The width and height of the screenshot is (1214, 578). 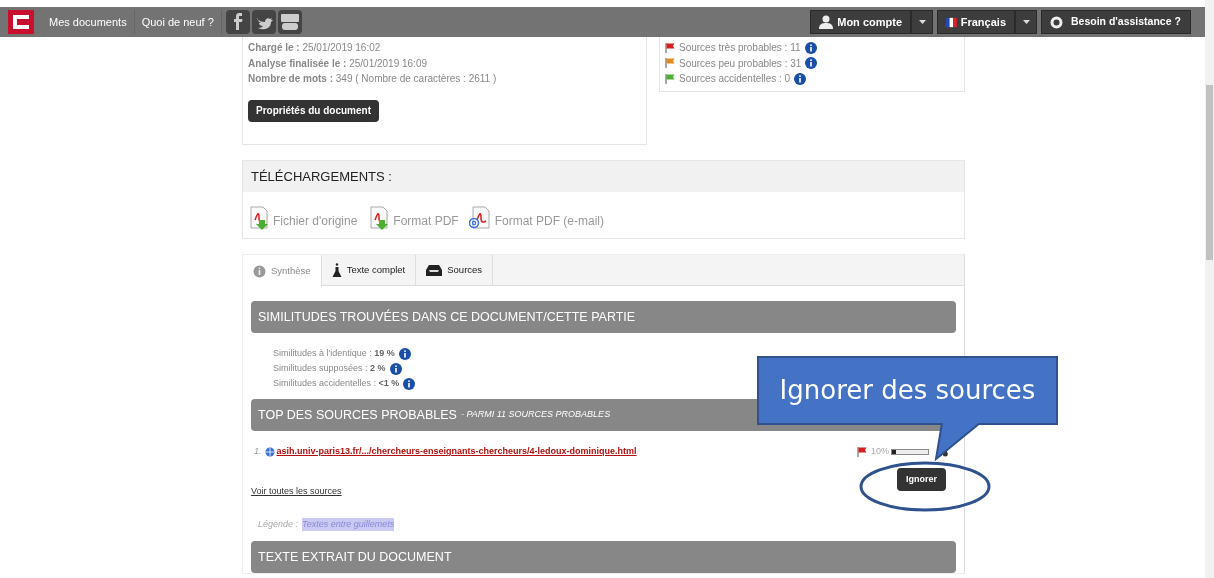 What do you see at coordinates (282, 271) in the screenshot?
I see `tab: Synthèse` at bounding box center [282, 271].